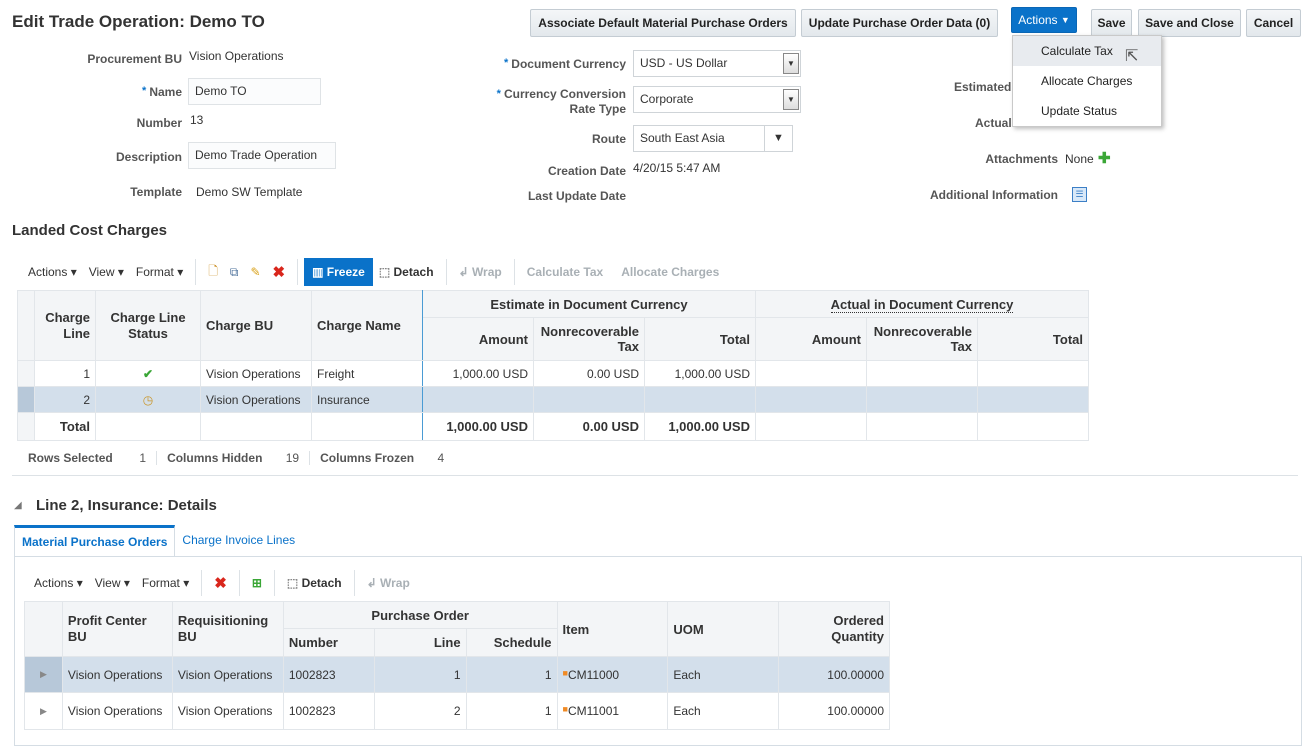 The height and width of the screenshot is (746, 1316). I want to click on est-total: 1,000.00 USD, so click(700, 373).